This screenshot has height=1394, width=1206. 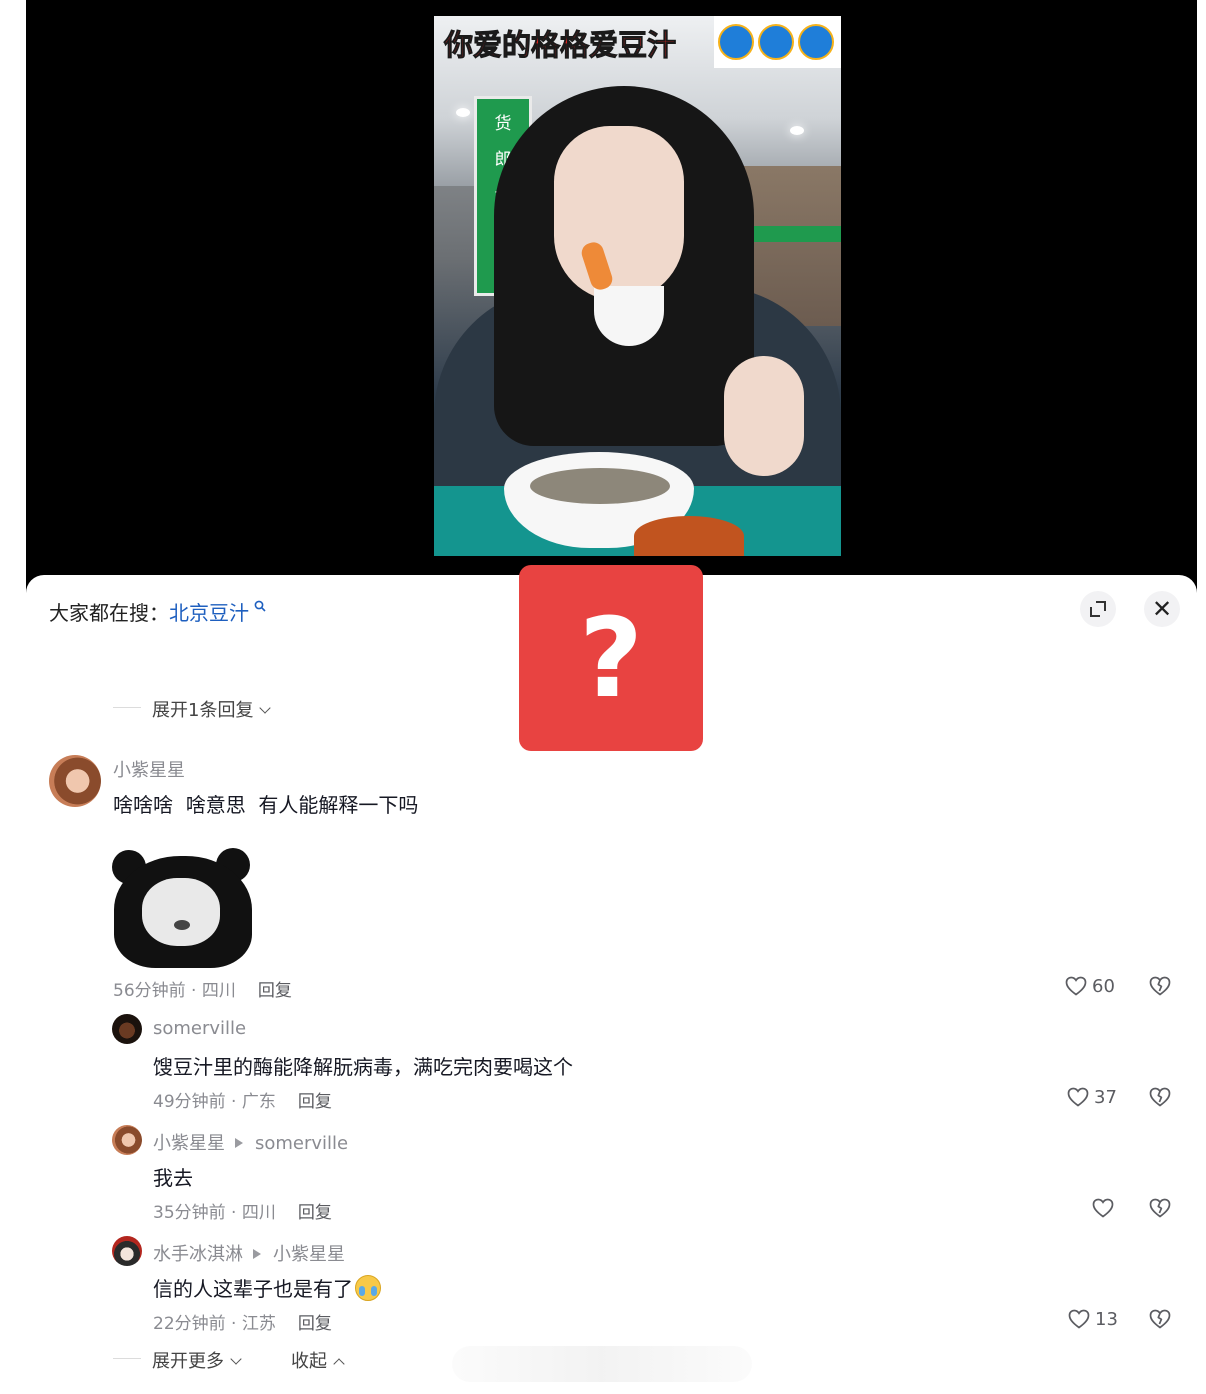 I want to click on reply-to-username: 小紫星星, so click(x=309, y=1254).